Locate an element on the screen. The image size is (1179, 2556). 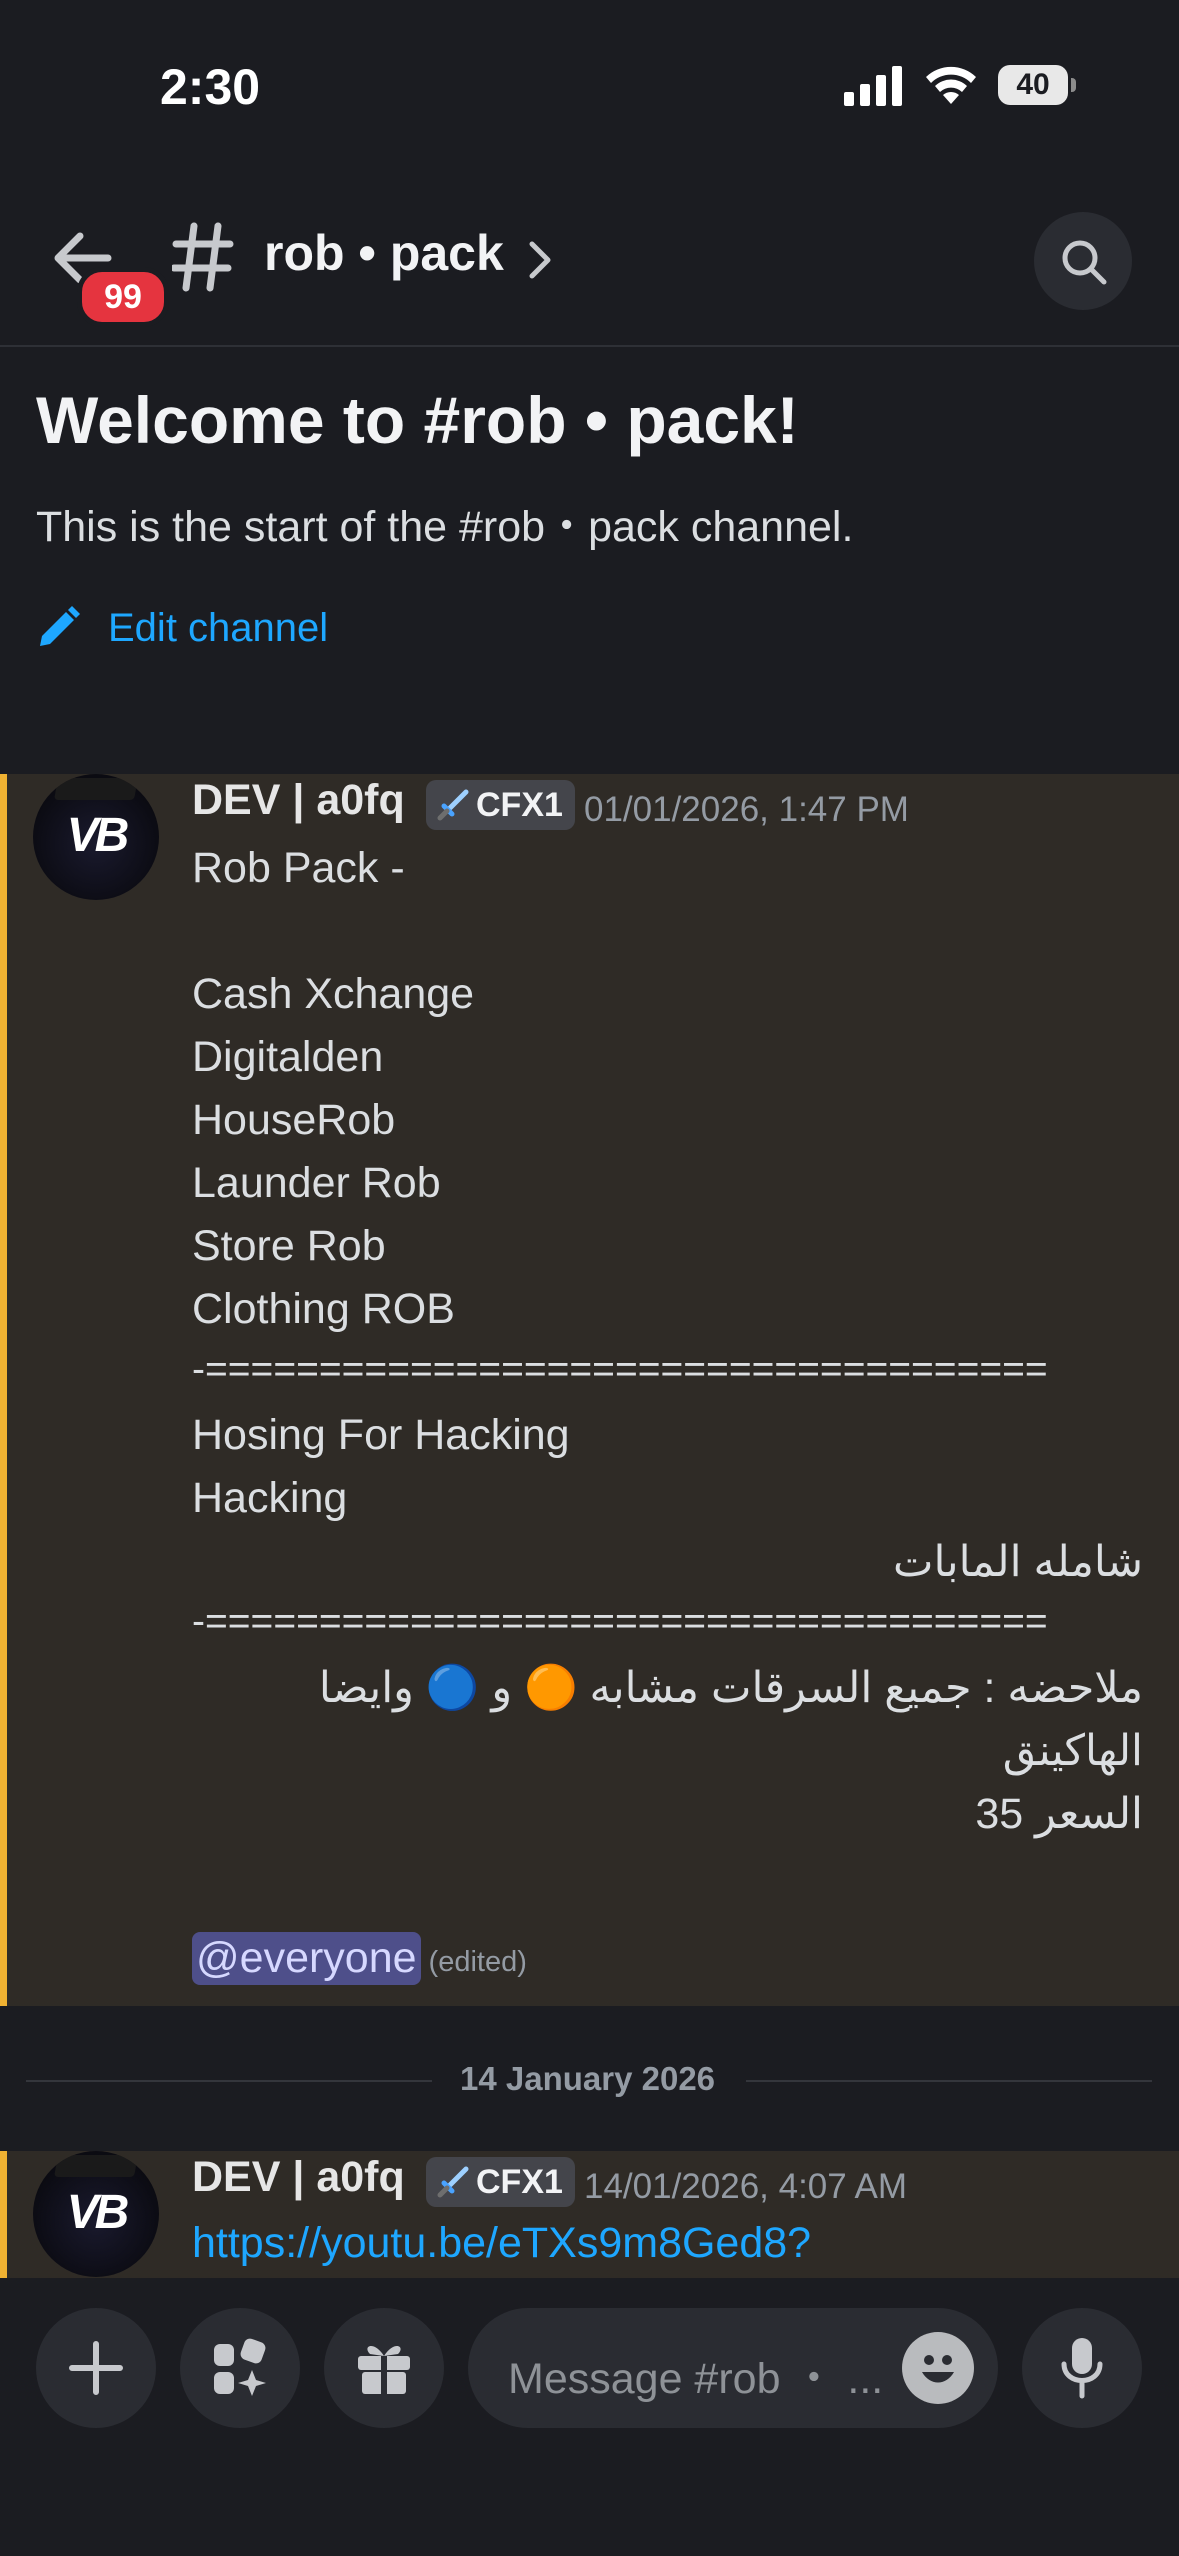
microphone-icon is located at coordinates (1082, 2368).